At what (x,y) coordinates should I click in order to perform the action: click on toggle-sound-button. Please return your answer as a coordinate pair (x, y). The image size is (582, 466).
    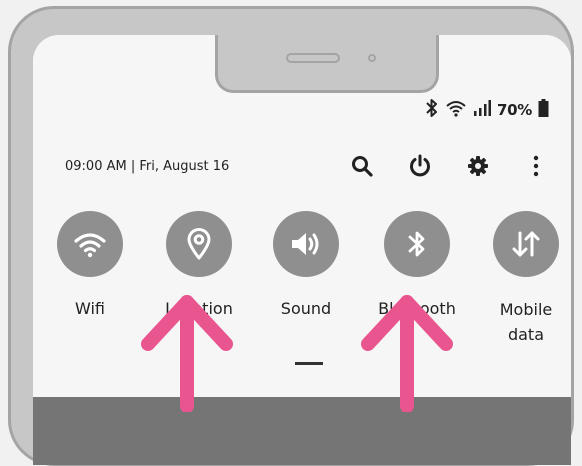
    Looking at the image, I should click on (306, 244).